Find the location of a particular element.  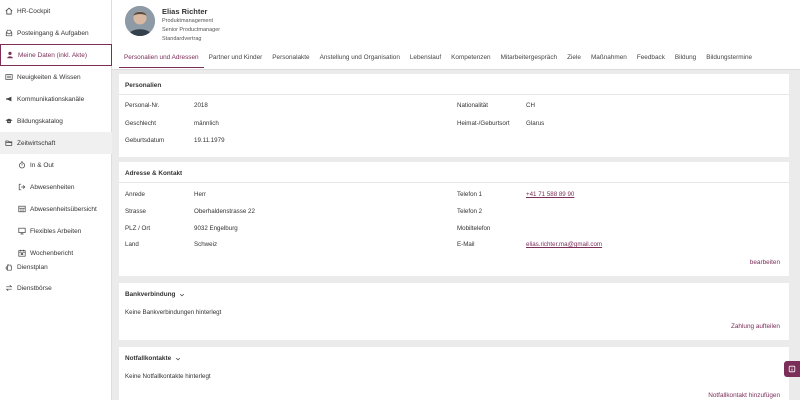

email-link: elias.richter.ma@gmail.com is located at coordinates (564, 244).